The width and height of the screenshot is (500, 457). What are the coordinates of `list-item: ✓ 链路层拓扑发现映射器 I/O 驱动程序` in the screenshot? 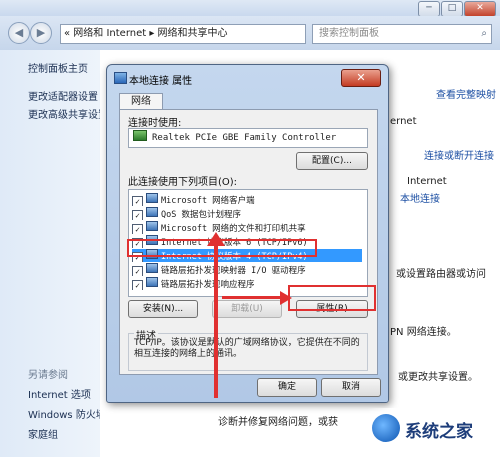 It's located at (247, 269).